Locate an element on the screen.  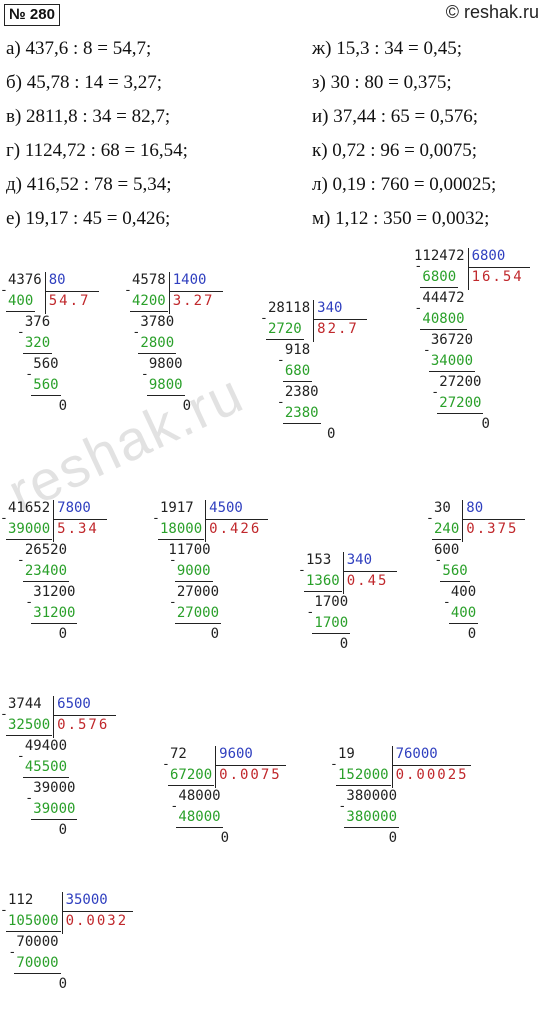
equation-b: б) 45,78 : 14 = 3,27; is located at coordinates (84, 82).